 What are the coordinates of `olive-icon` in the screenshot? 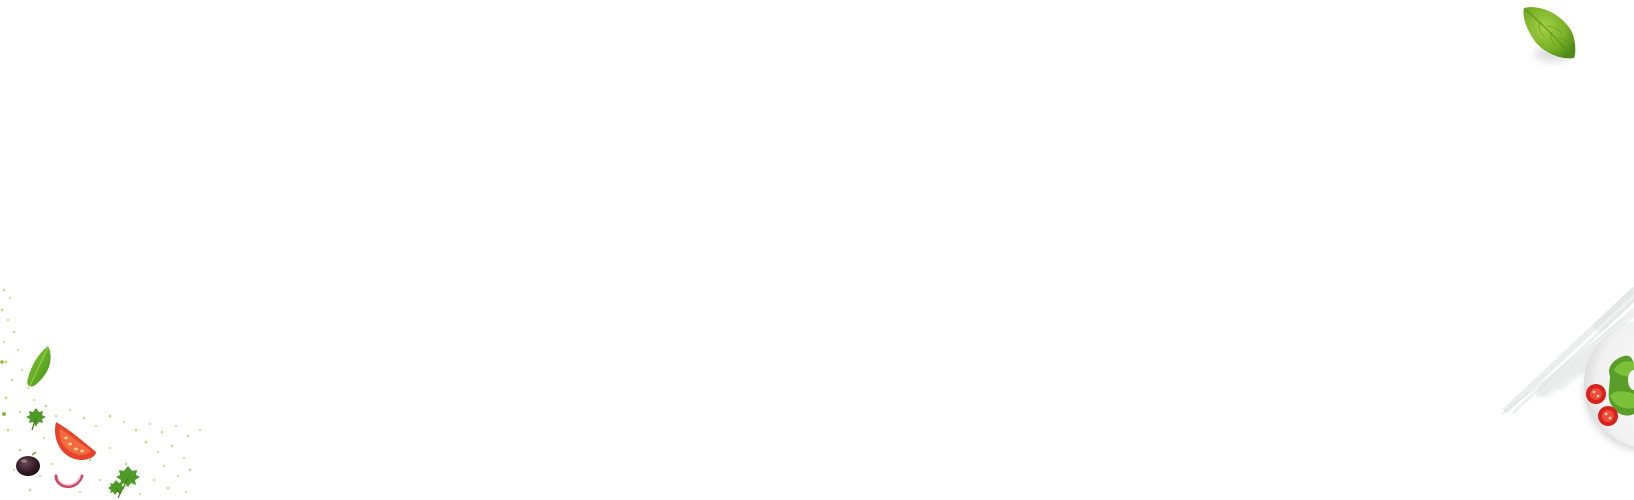 It's located at (28, 464).